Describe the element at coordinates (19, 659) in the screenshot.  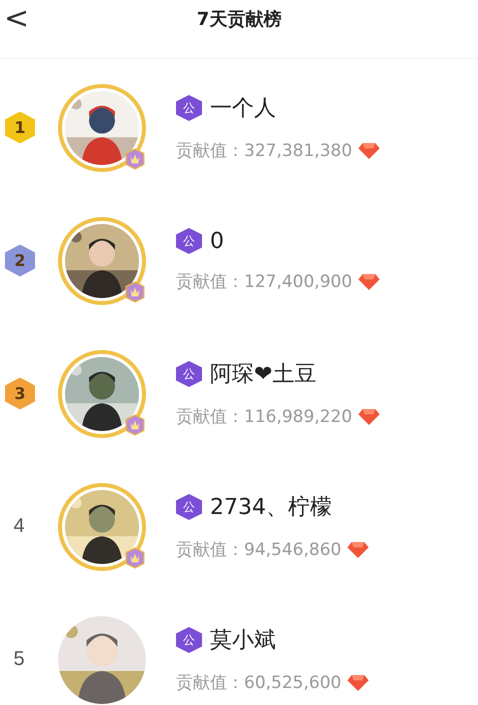
I see `rank-number: 5` at that location.